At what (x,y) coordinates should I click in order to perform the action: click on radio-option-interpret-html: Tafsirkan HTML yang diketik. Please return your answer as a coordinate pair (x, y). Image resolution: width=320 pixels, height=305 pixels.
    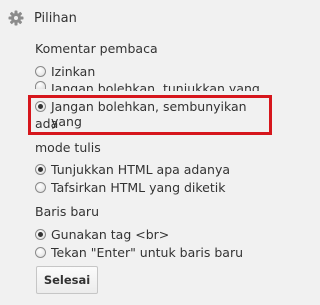
    Looking at the image, I should click on (151, 187).